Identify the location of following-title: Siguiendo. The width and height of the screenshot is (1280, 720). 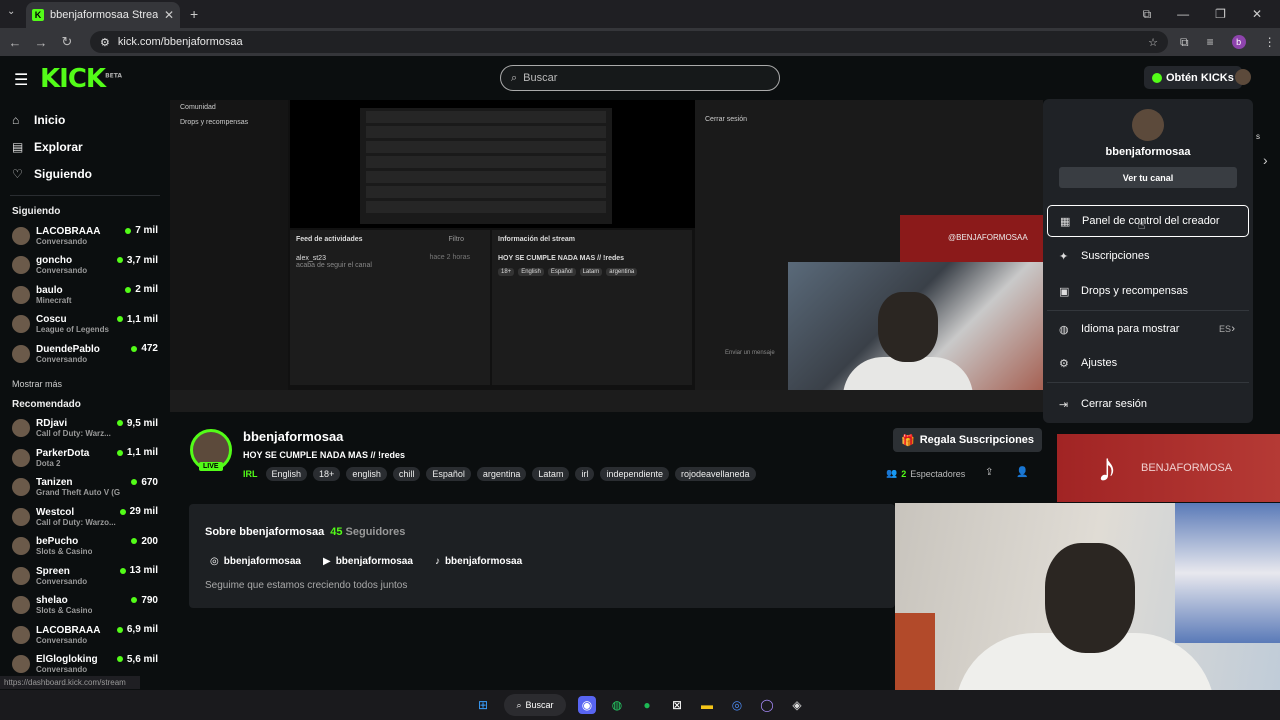
(36, 211).